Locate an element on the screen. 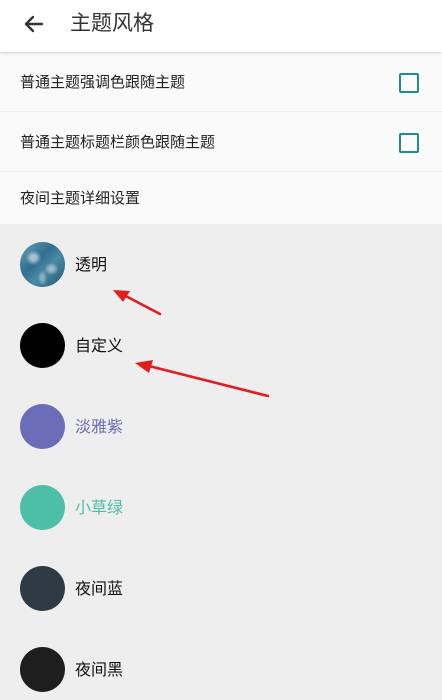  titlebar-follow-checkbox is located at coordinates (409, 143).